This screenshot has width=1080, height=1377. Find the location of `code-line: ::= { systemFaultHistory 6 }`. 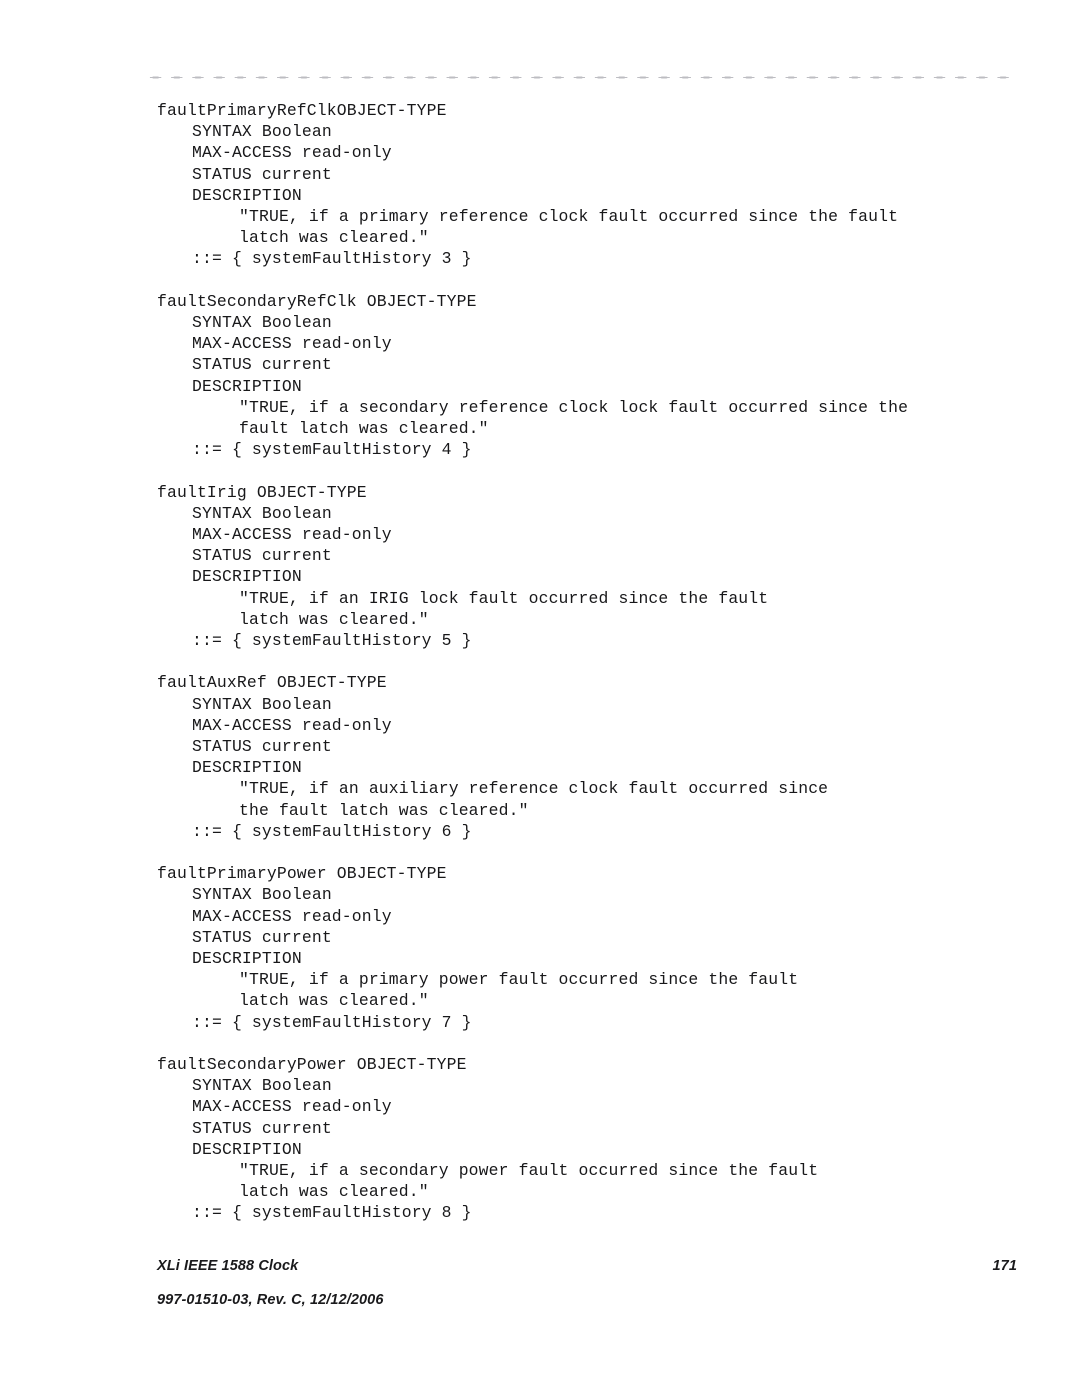

code-line: ::= { systemFaultHistory 6 } is located at coordinates (332, 831).